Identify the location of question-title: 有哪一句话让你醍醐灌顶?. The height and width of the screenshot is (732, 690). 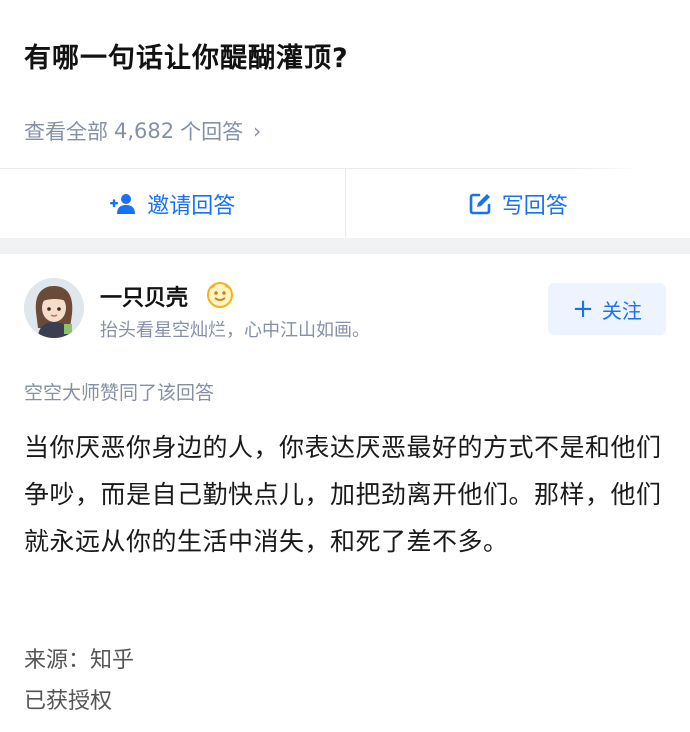
(186, 58).